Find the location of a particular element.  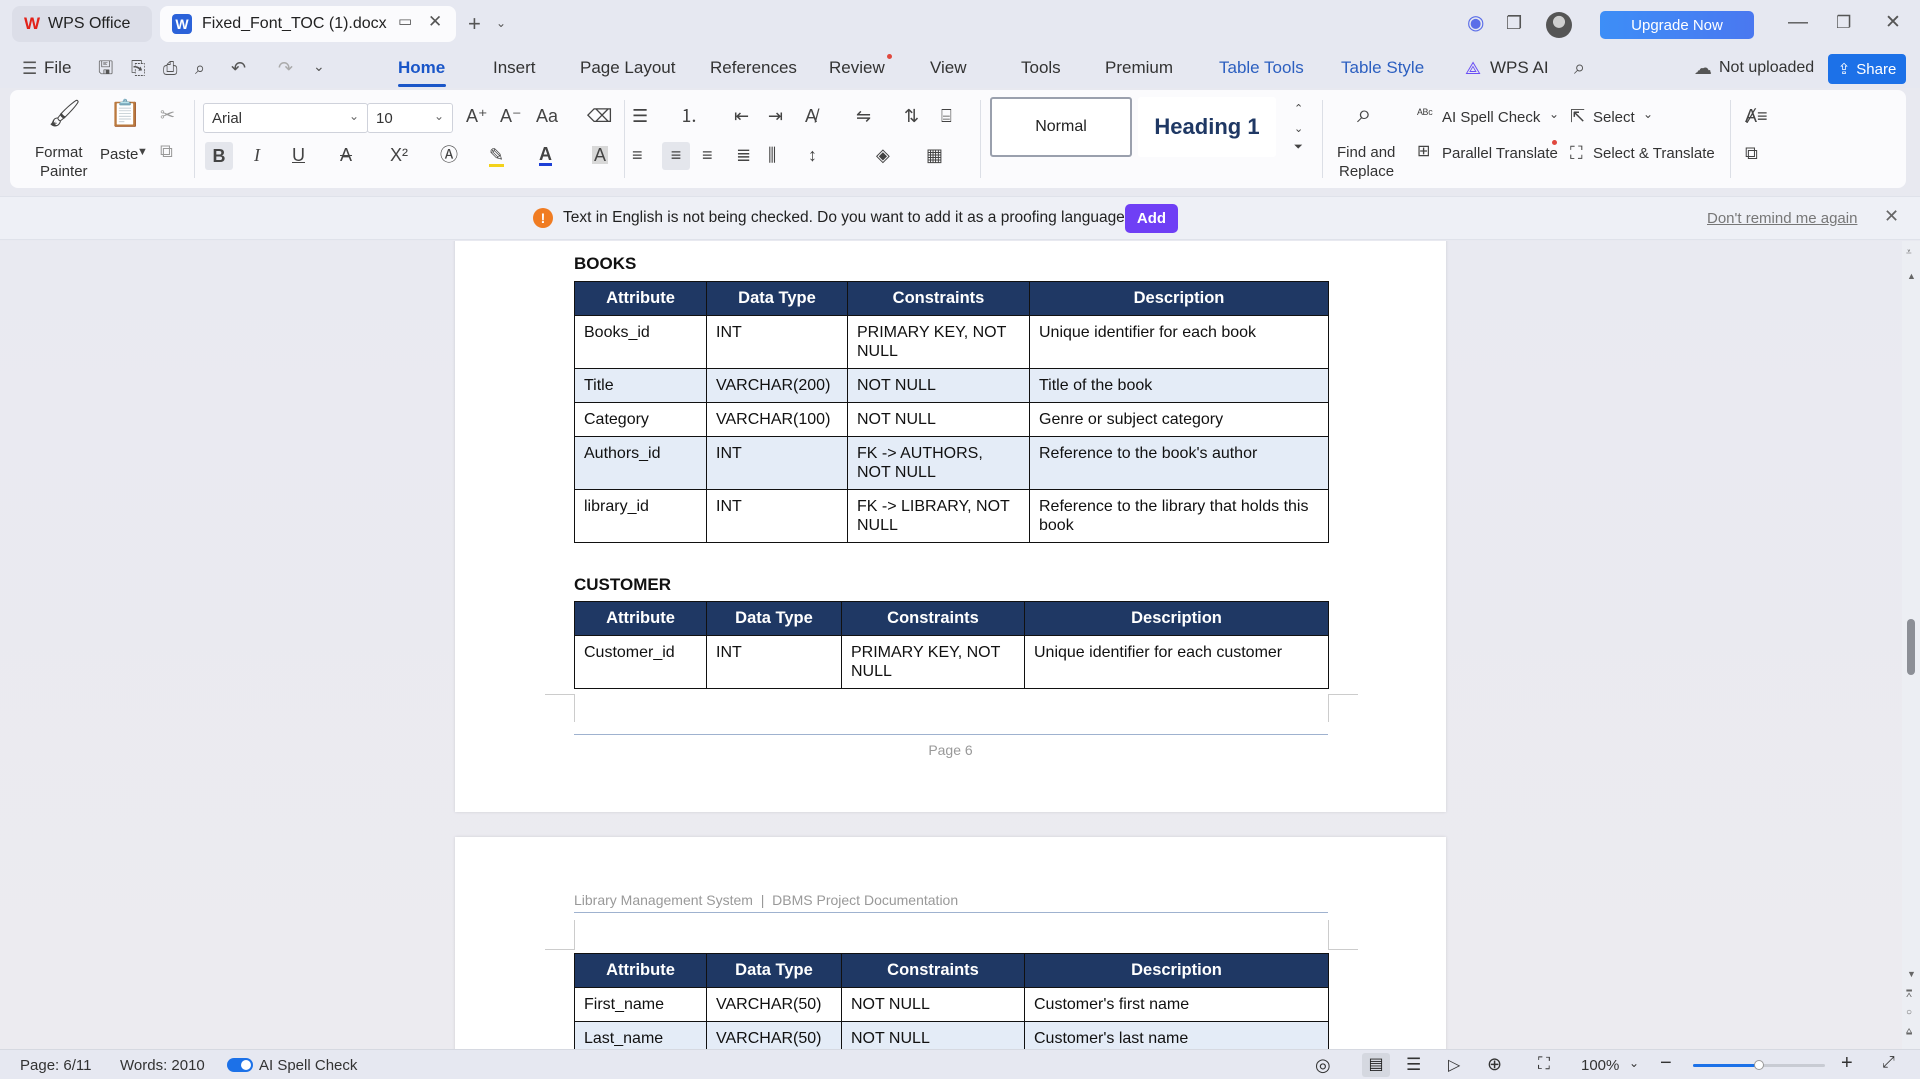

ai-spell-check-button: AI Spell Check is located at coordinates (1491, 117).